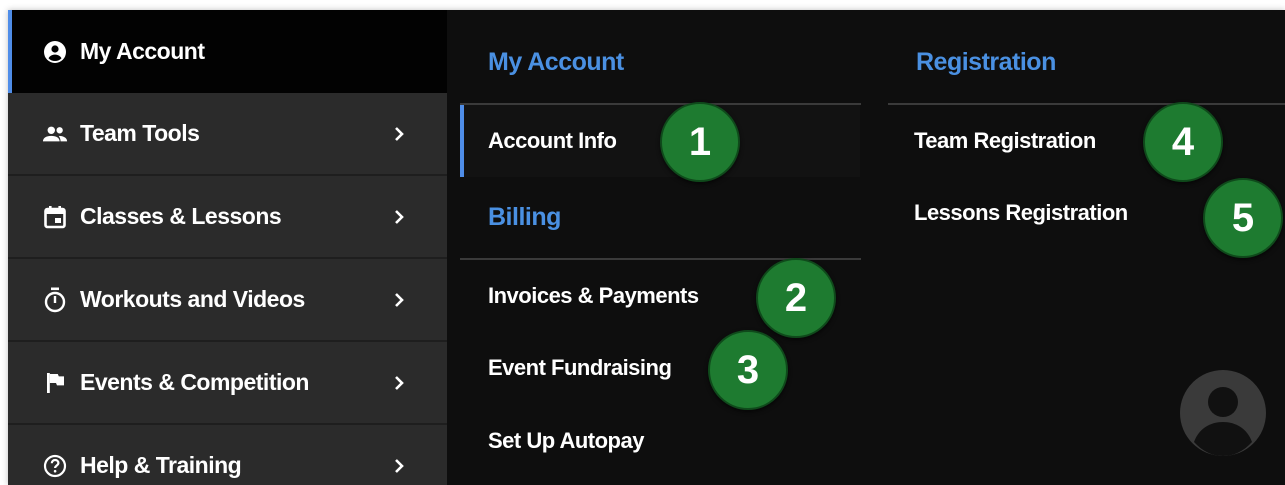 Image resolution: width=1285 pixels, height=485 pixels. Describe the element at coordinates (1005, 141) in the screenshot. I see `team-registration-link: Team Registration` at that location.